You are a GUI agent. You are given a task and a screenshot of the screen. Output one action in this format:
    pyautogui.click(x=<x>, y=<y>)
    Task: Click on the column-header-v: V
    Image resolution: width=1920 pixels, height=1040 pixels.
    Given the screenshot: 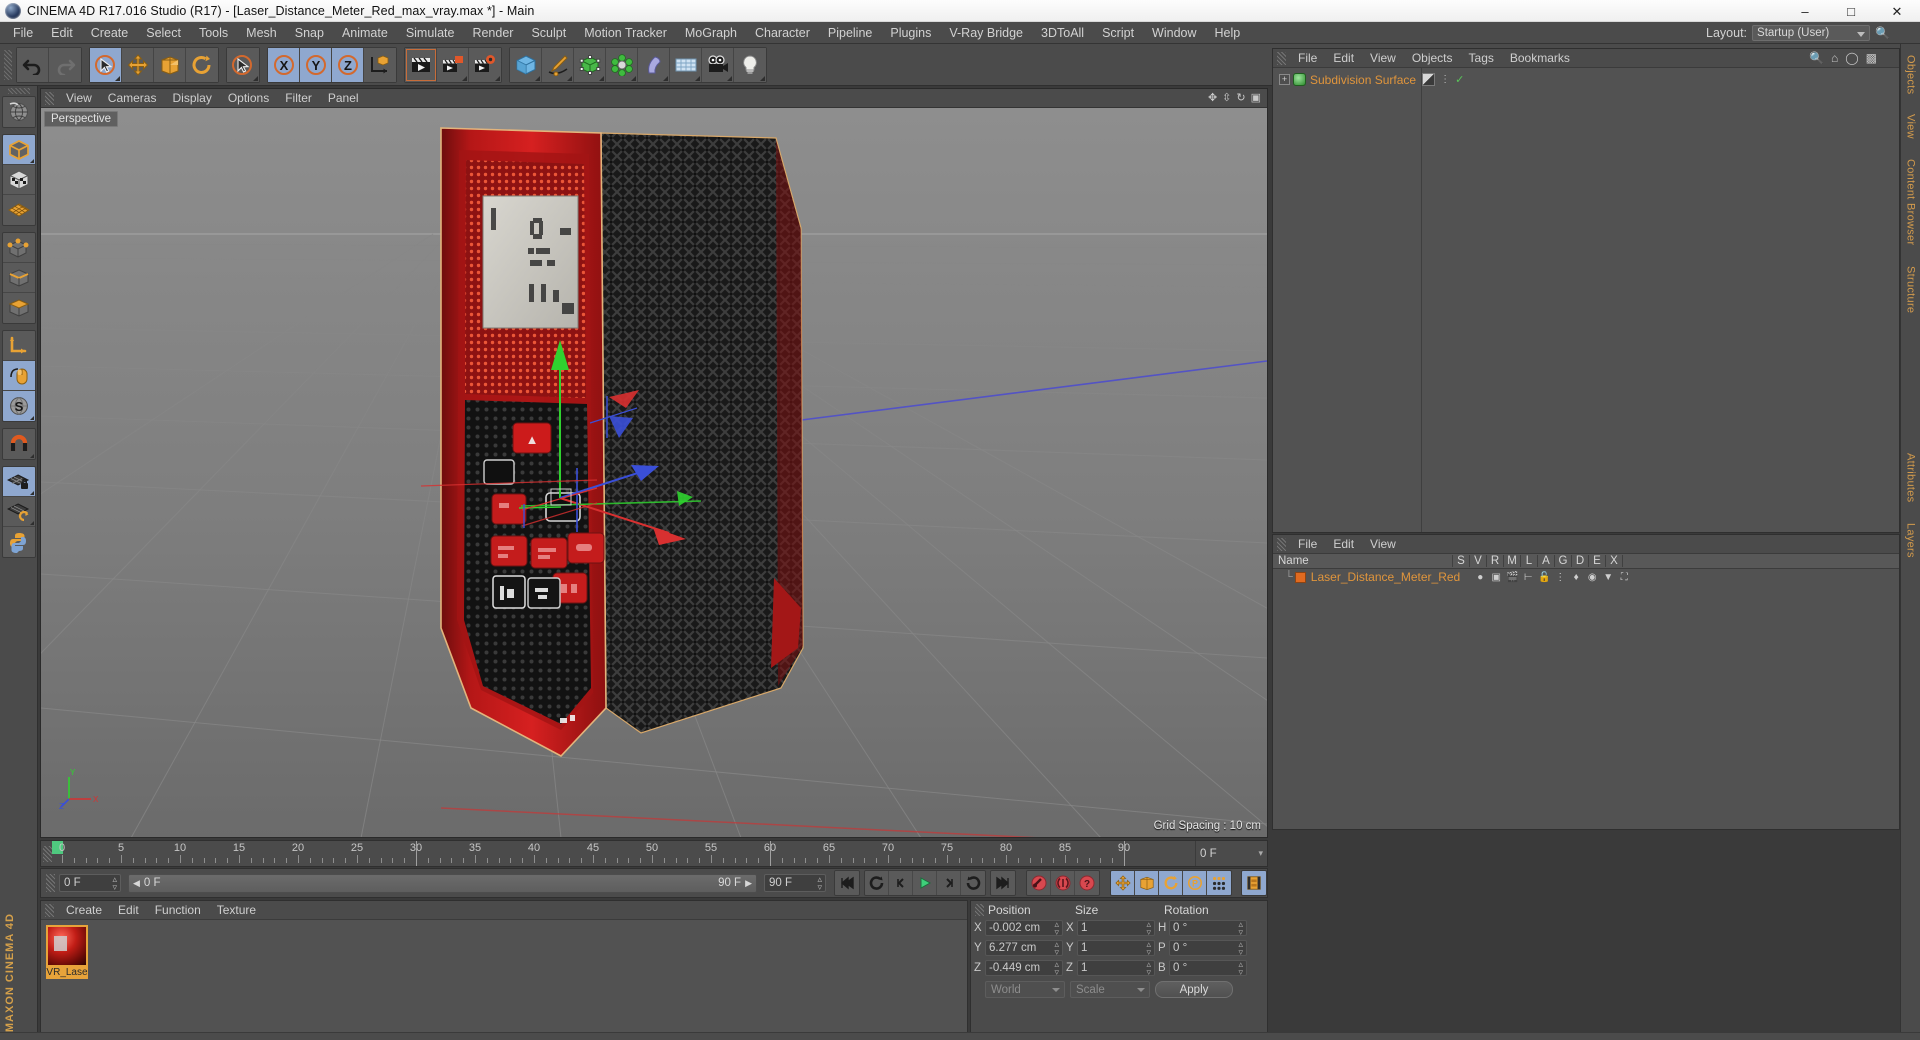 What is the action you would take?
    pyautogui.click(x=1478, y=561)
    